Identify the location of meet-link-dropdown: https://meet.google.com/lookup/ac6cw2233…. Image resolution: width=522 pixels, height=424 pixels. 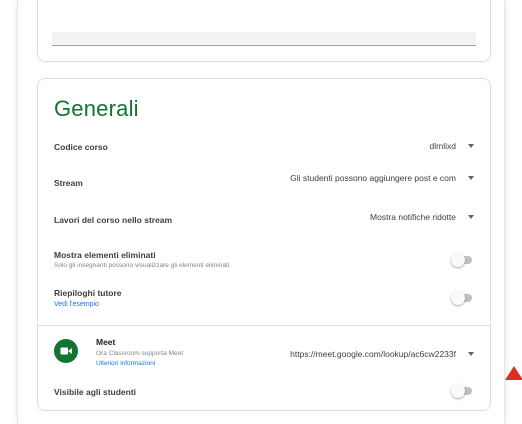
(382, 354).